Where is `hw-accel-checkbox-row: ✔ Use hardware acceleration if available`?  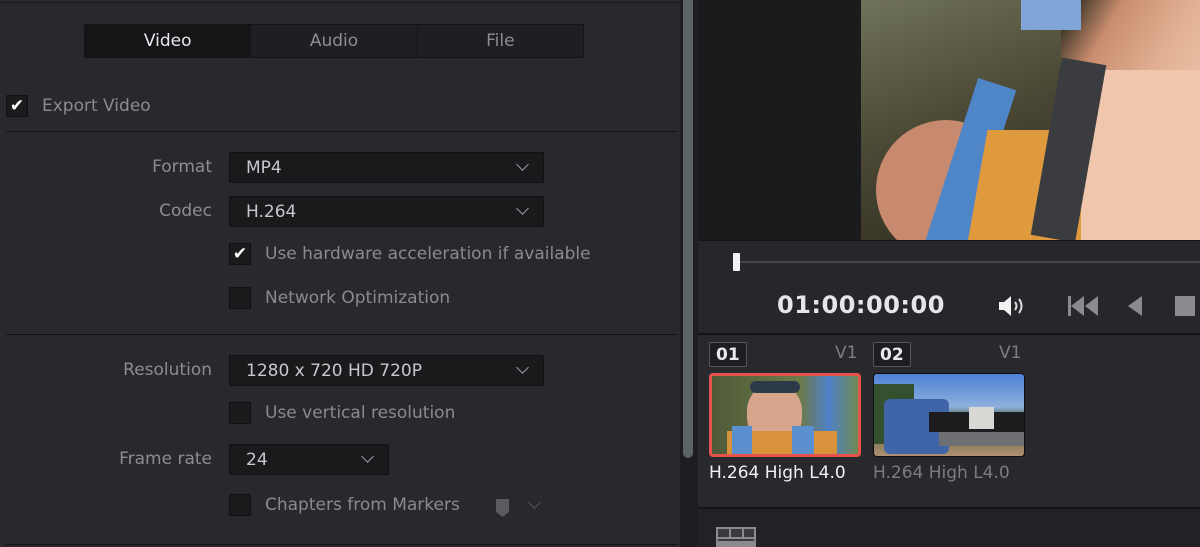
hw-accel-checkbox-row: ✔ Use hardware acceleration if available is located at coordinates (410, 254).